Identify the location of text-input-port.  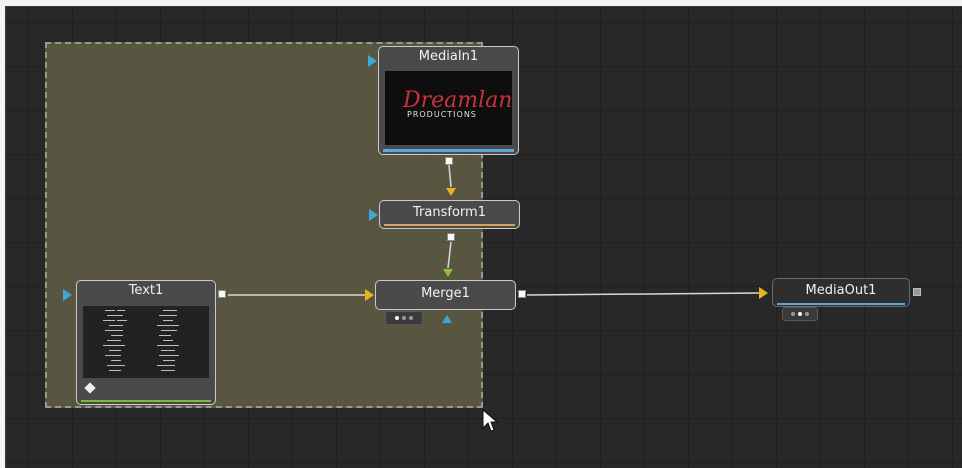
(67, 295).